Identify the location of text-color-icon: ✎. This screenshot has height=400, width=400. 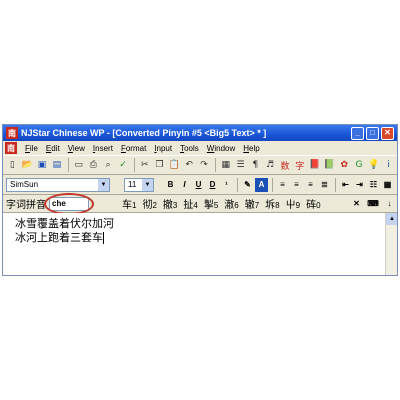
(247, 185).